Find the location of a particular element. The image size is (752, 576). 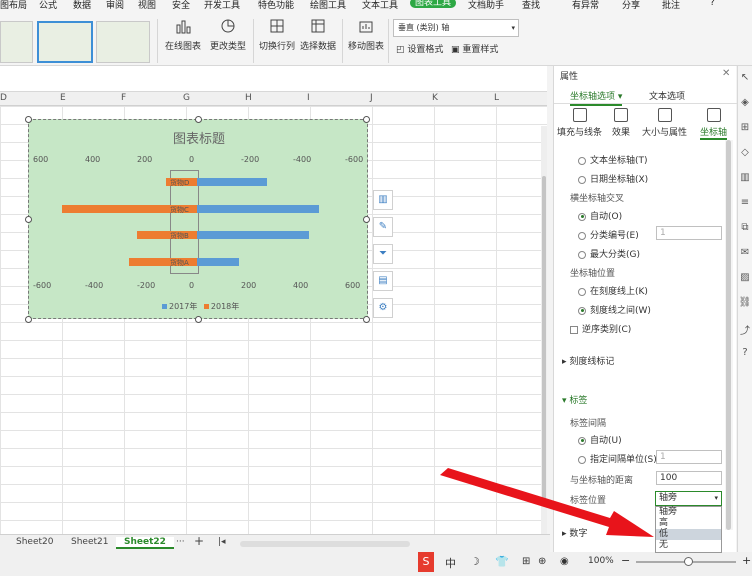

select-data-button: 选择数据 is located at coordinates (318, 34).